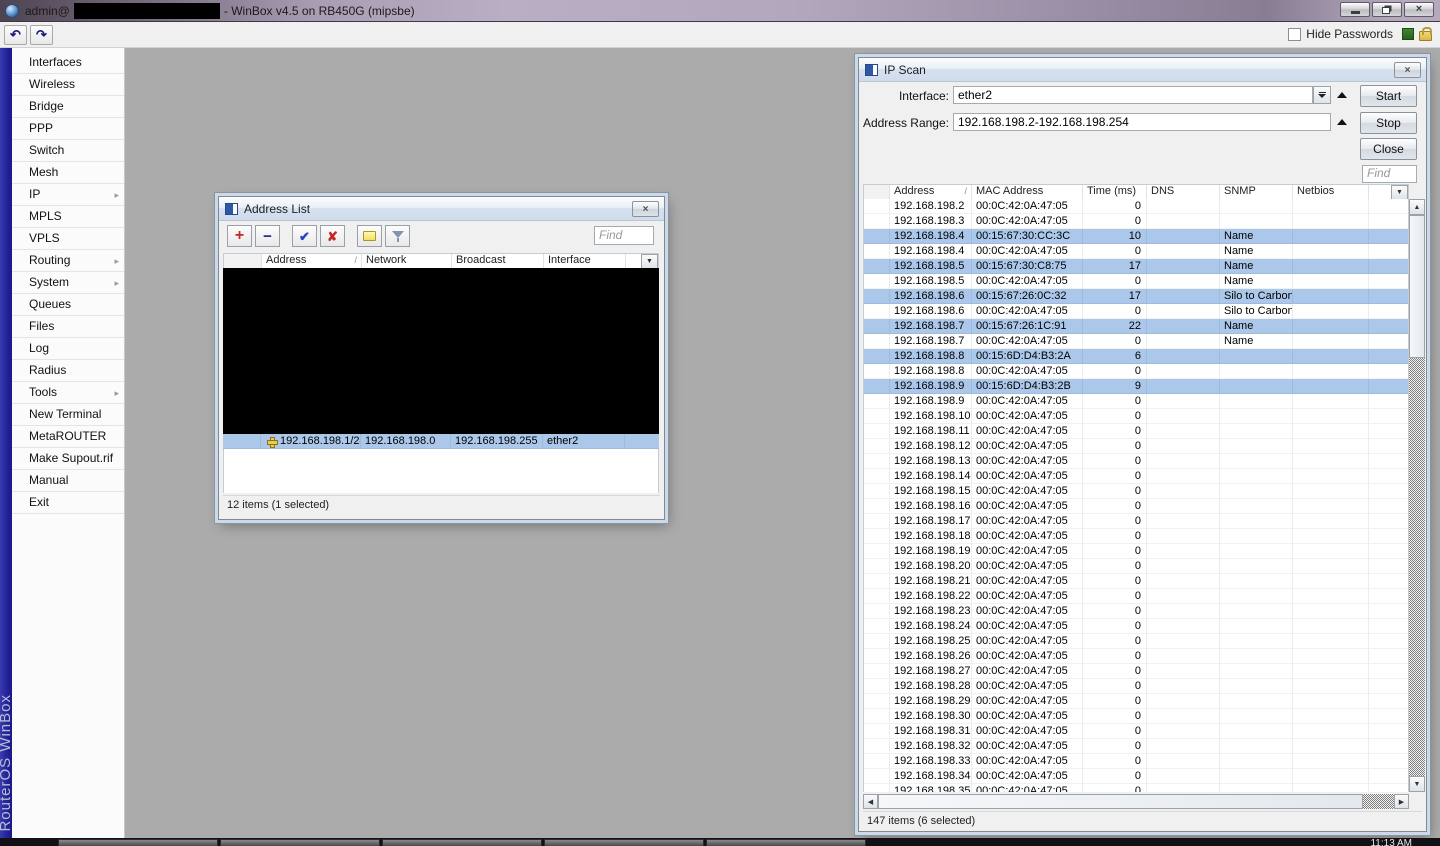  What do you see at coordinates (1388, 96) in the screenshot?
I see `start-button: Start` at bounding box center [1388, 96].